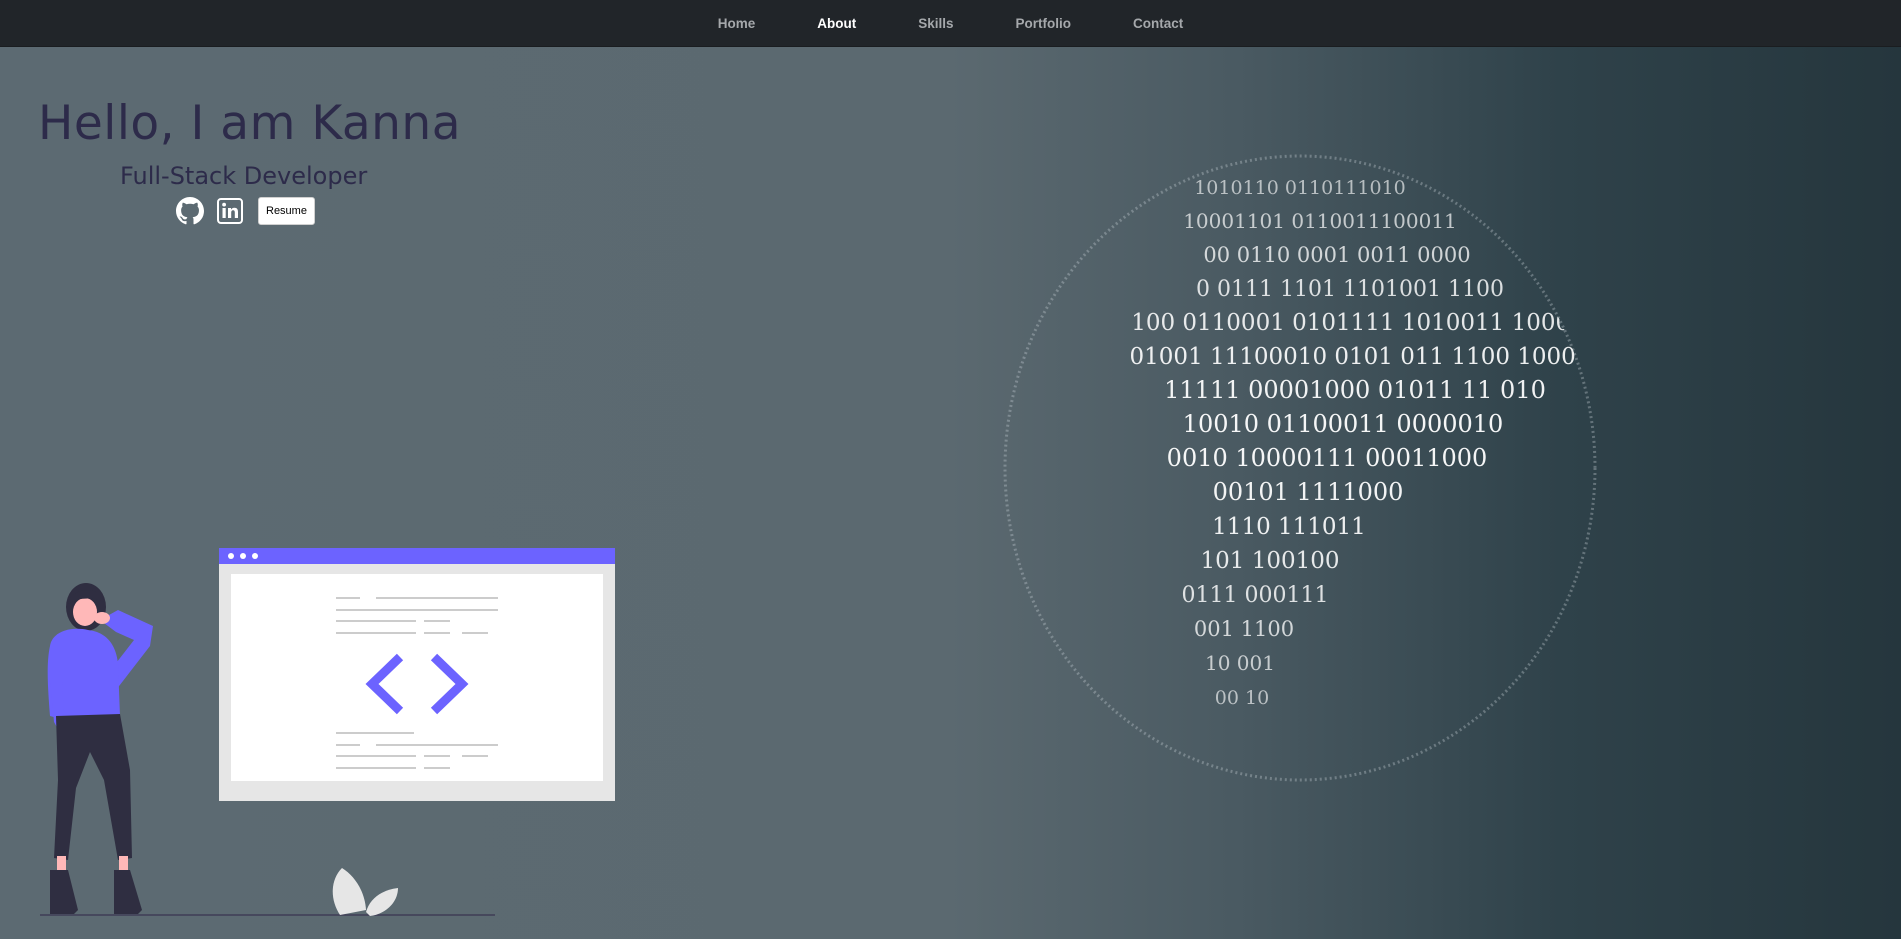  What do you see at coordinates (417, 674) in the screenshot?
I see `code-window-illustration` at bounding box center [417, 674].